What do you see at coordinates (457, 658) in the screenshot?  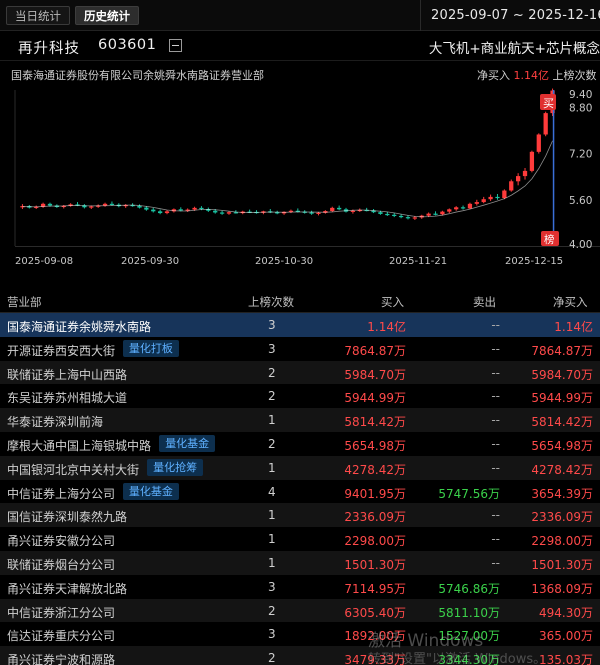 I see `windows-activation-hint: 转到"设置"以激活 Windows。` at bounding box center [457, 658].